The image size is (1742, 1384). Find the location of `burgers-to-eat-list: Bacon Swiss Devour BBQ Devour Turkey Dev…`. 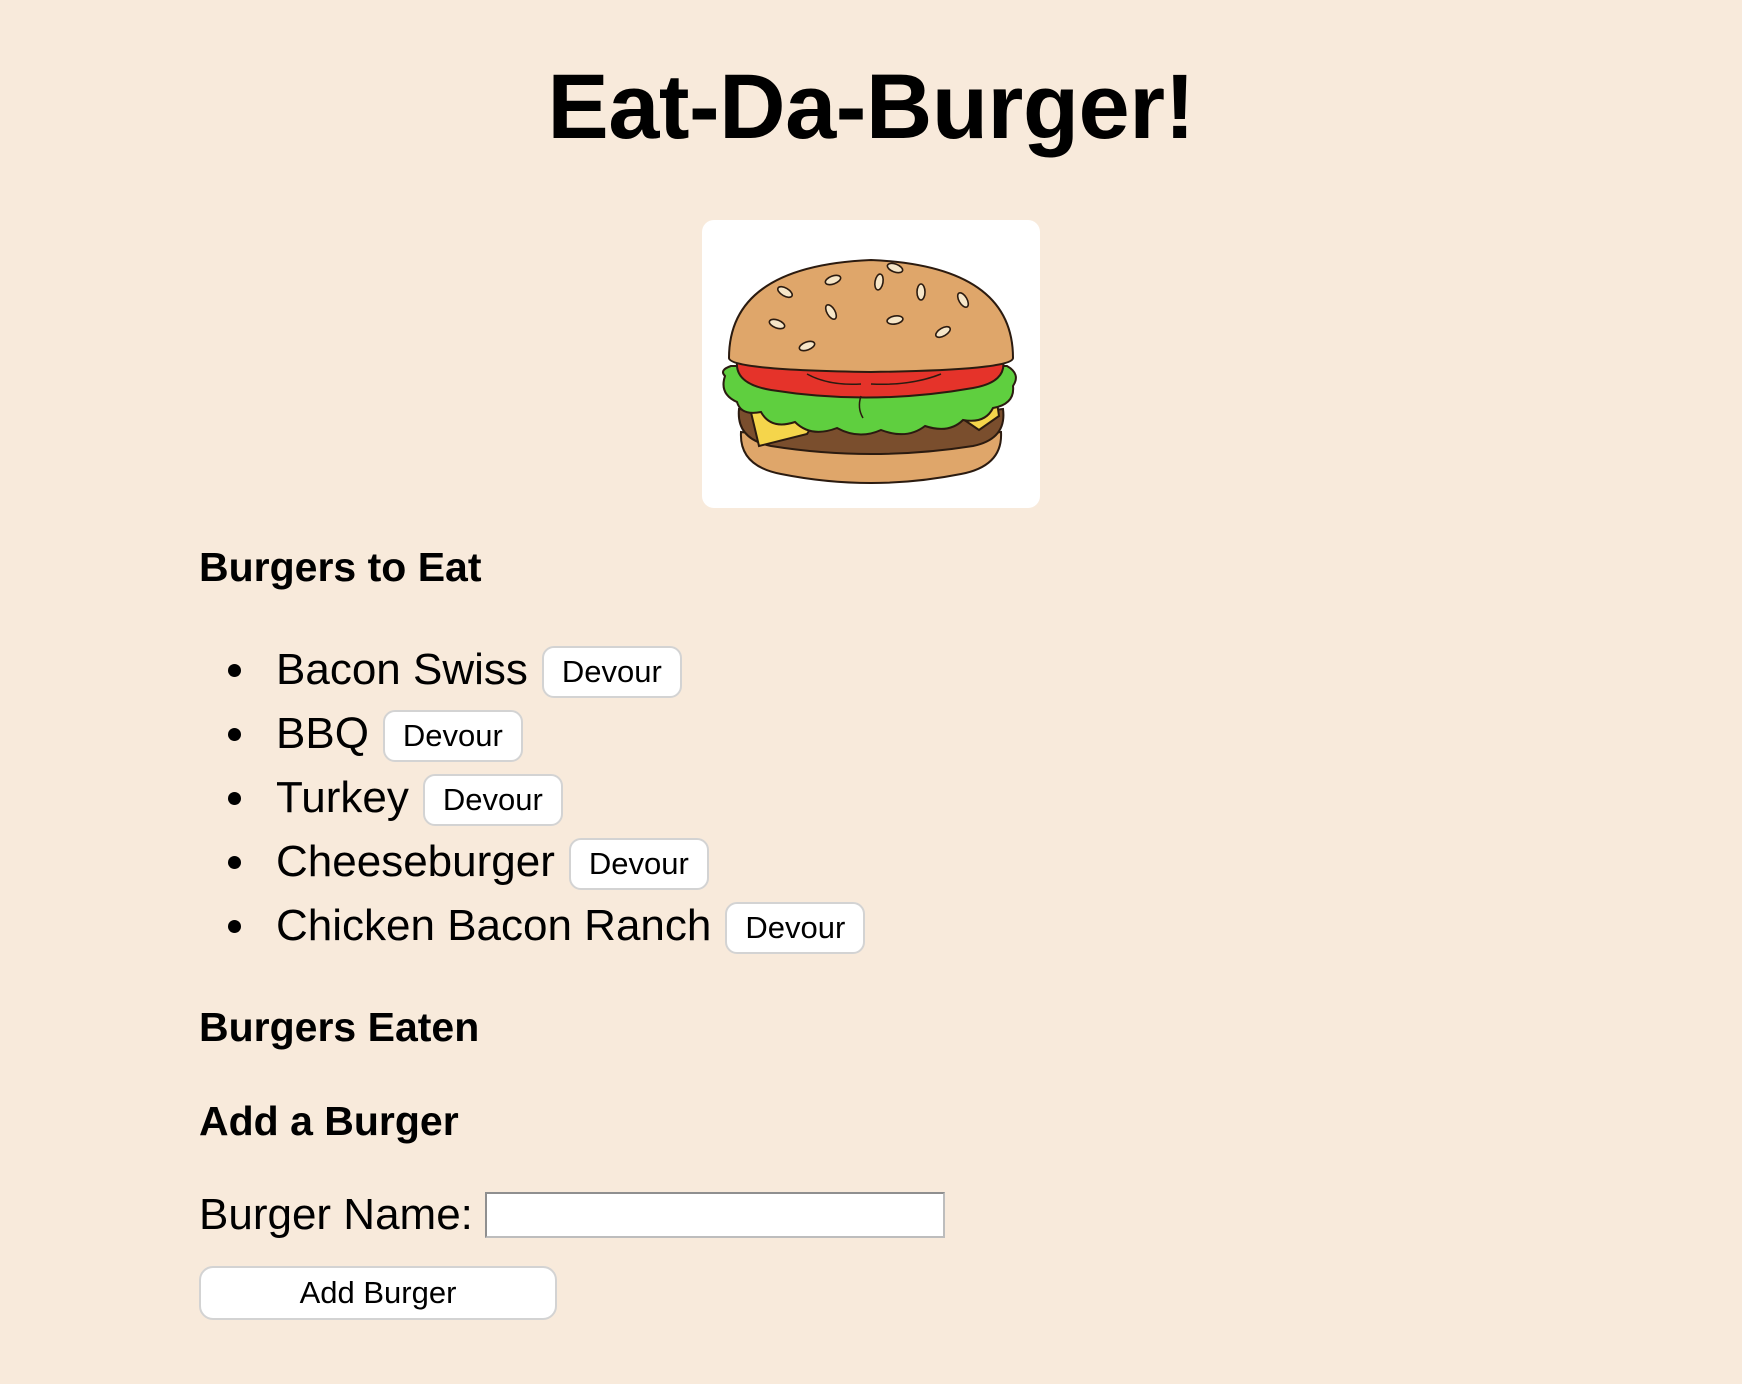

burgers-to-eat-list: Bacon Swiss Devour BBQ Devour Turkey Dev… is located at coordinates (545, 798).